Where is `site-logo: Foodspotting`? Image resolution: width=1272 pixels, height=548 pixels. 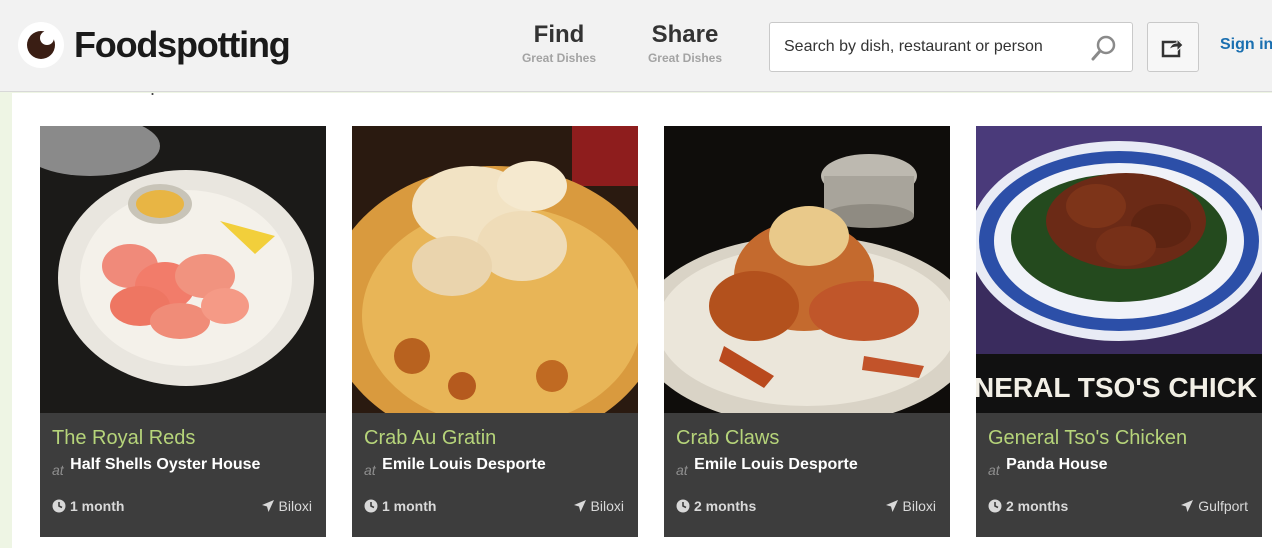
site-logo: Foodspotting is located at coordinates (154, 45).